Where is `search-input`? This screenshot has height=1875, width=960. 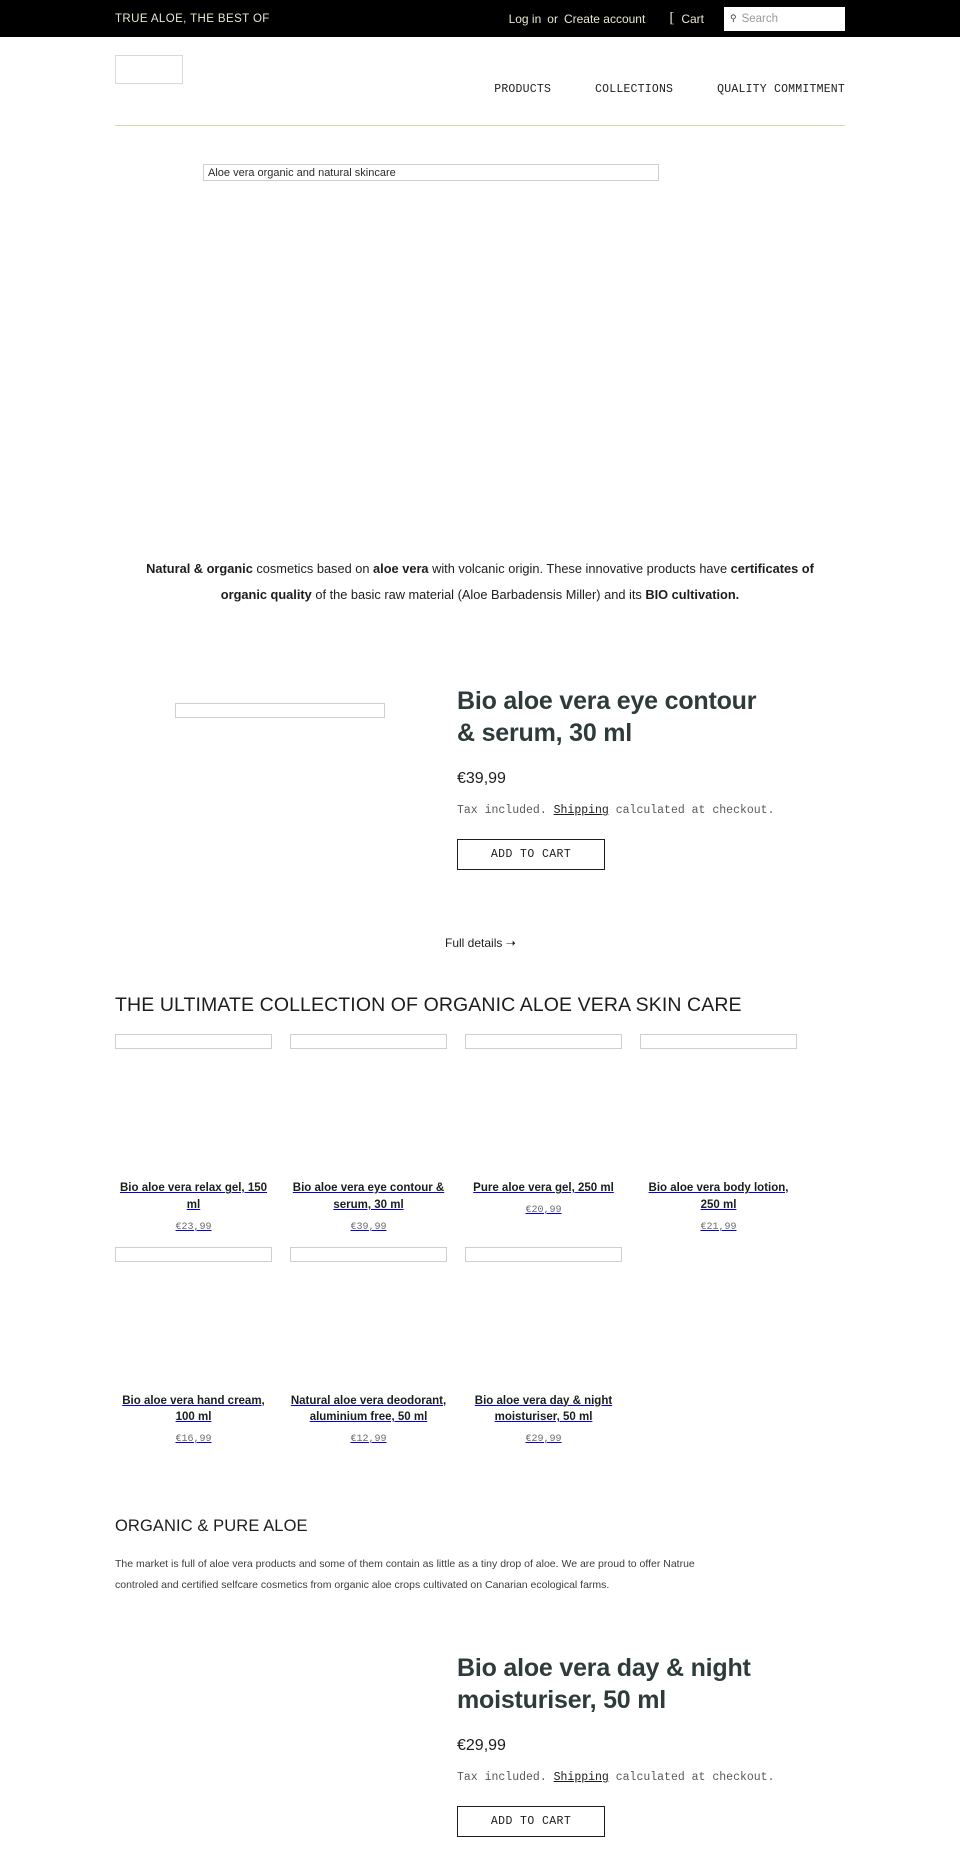
search-input is located at coordinates (790, 18).